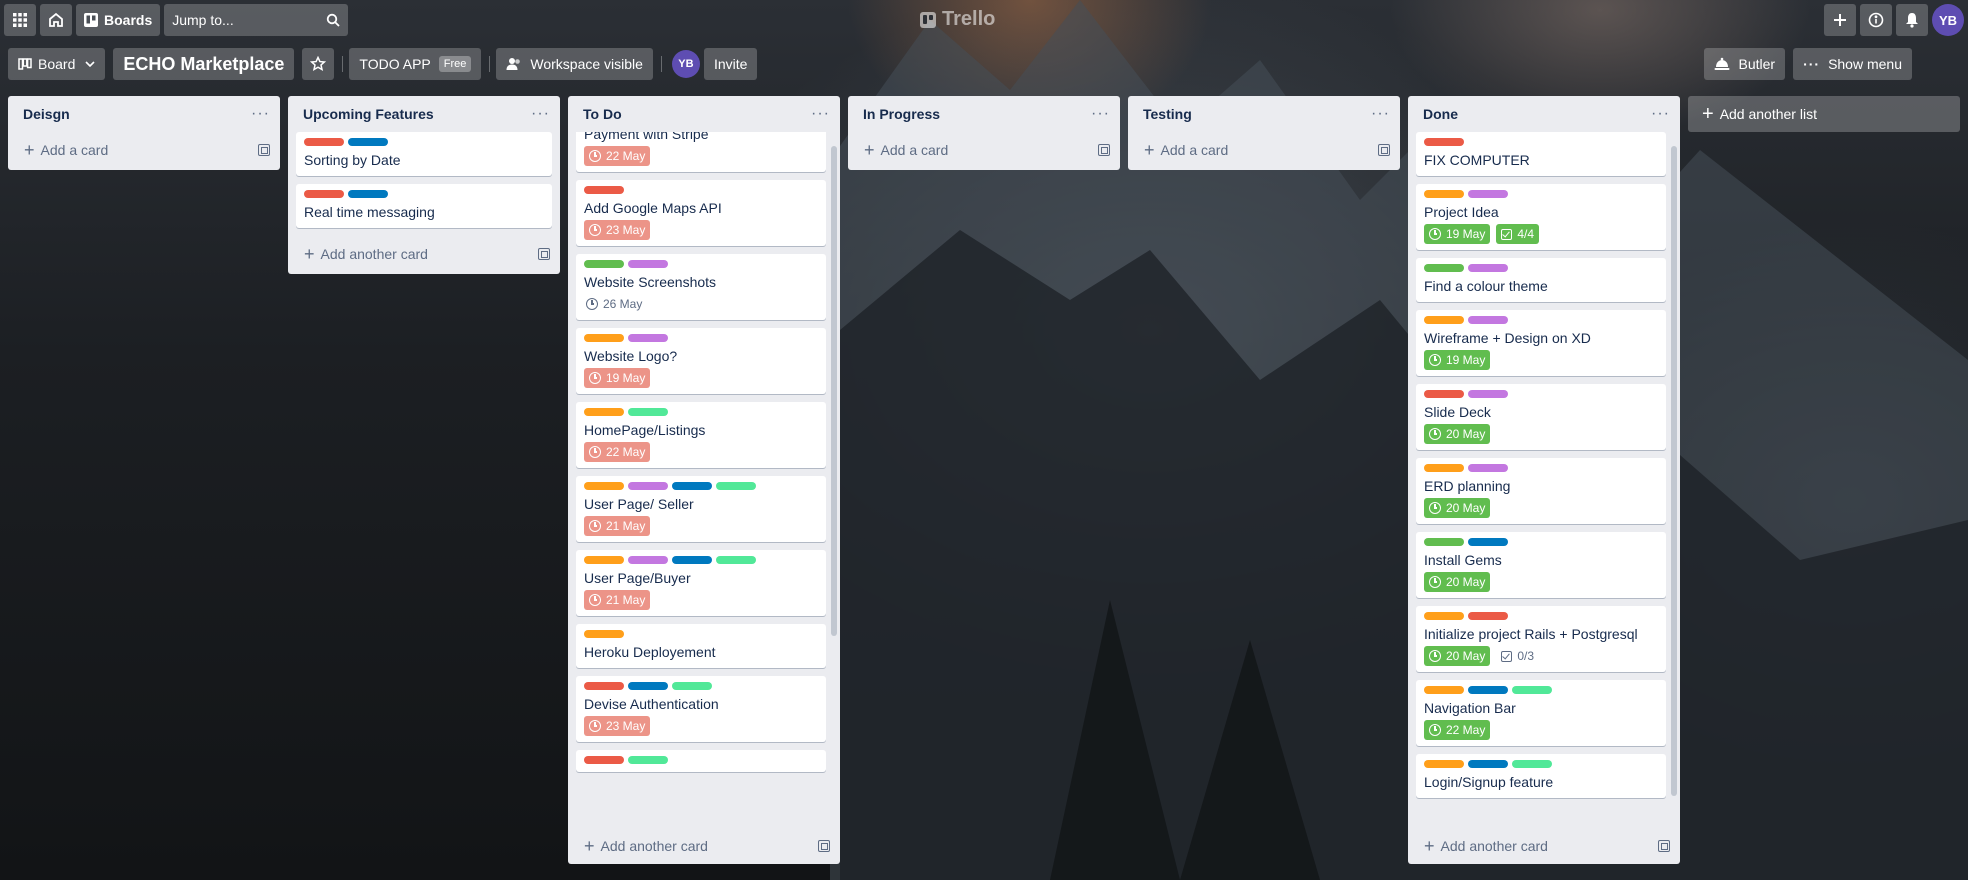 The image size is (1968, 880). What do you see at coordinates (701, 152) in the screenshot?
I see `card: Payment with Stripe 22 May` at bounding box center [701, 152].